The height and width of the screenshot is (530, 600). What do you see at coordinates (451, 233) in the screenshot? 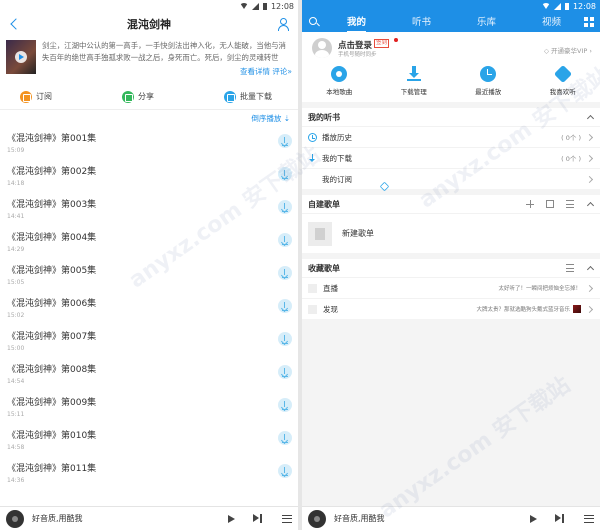
I see `new-playlist-row: 新建歌单` at bounding box center [451, 233].